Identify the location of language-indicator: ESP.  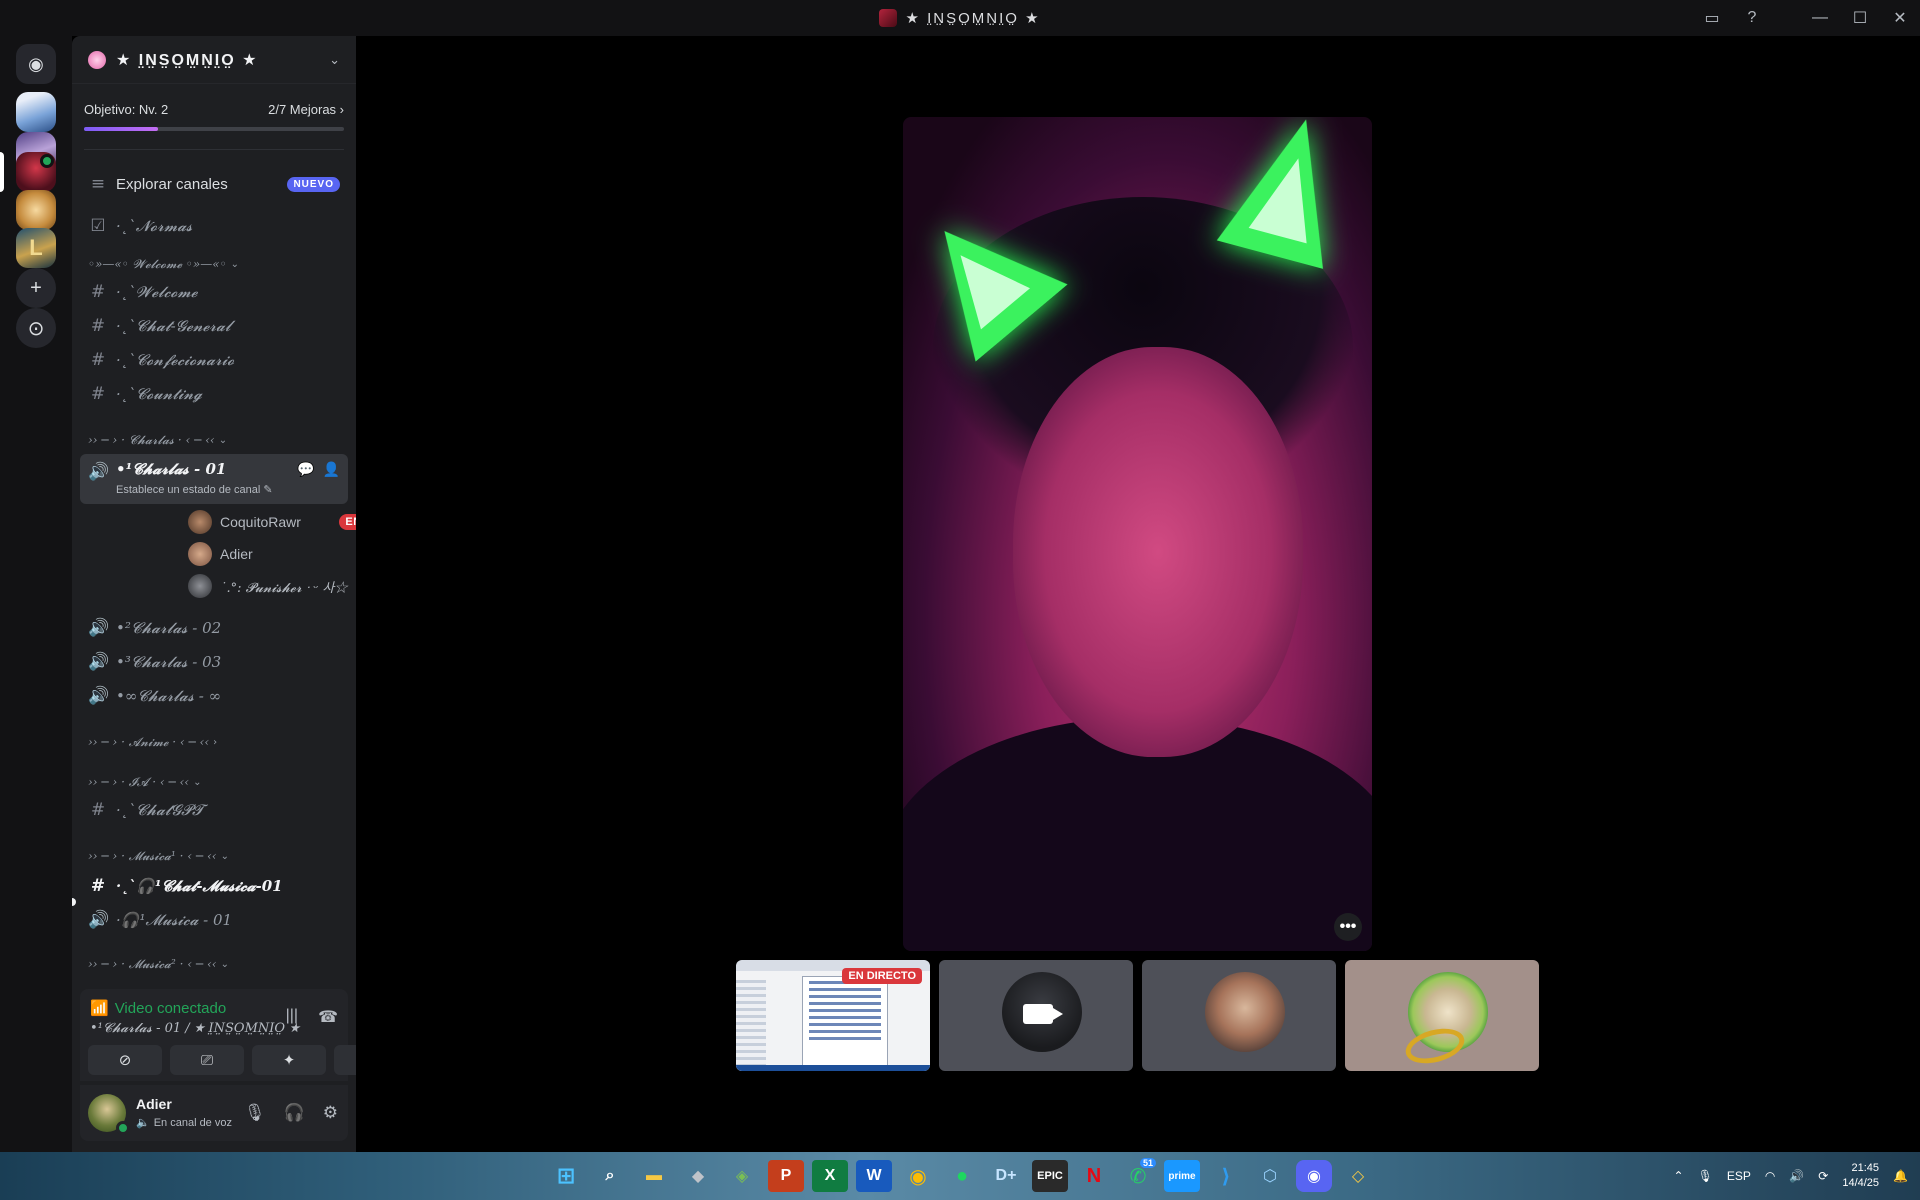
(1739, 1176).